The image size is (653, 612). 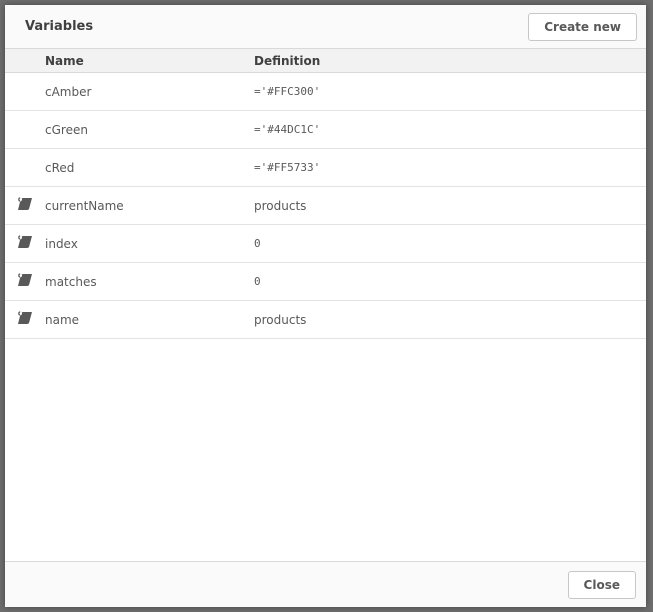 What do you see at coordinates (450, 61) in the screenshot?
I see `column-header-definition: Definition` at bounding box center [450, 61].